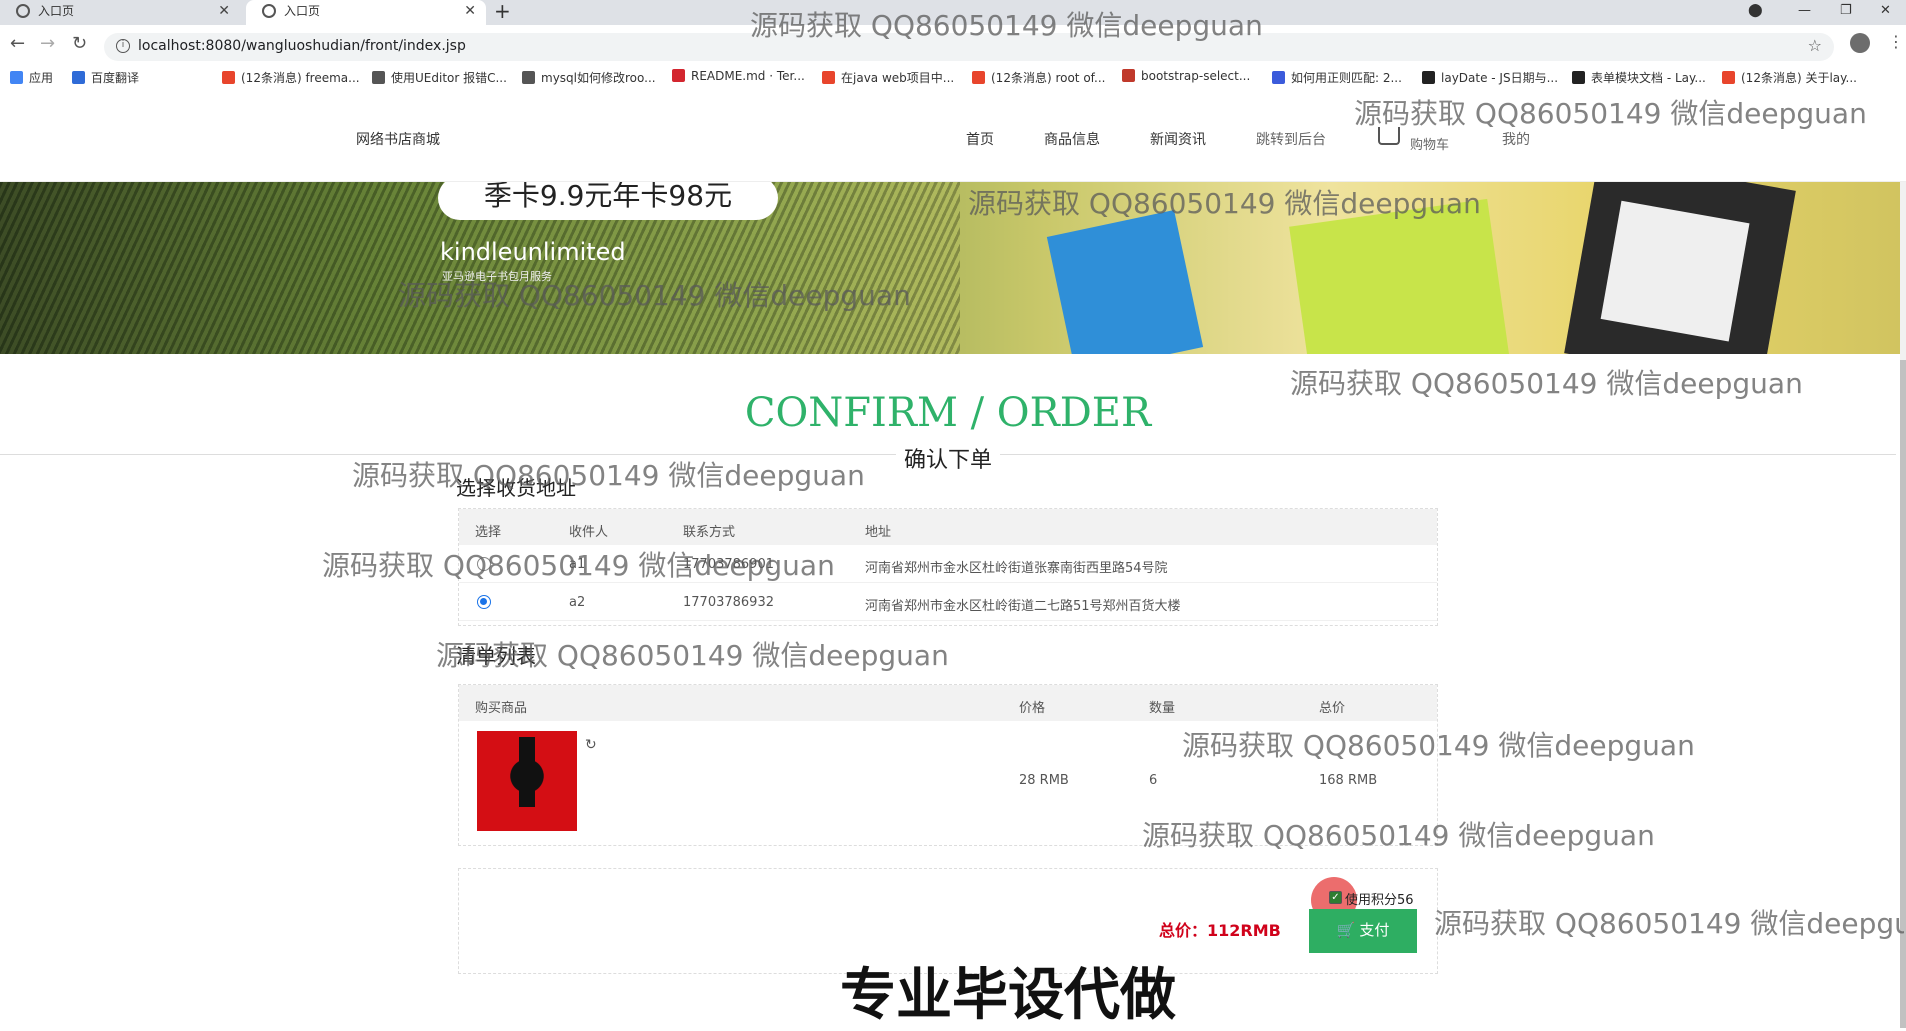  What do you see at coordinates (1032, 708) in the screenshot?
I see `header-price: 价格` at bounding box center [1032, 708].